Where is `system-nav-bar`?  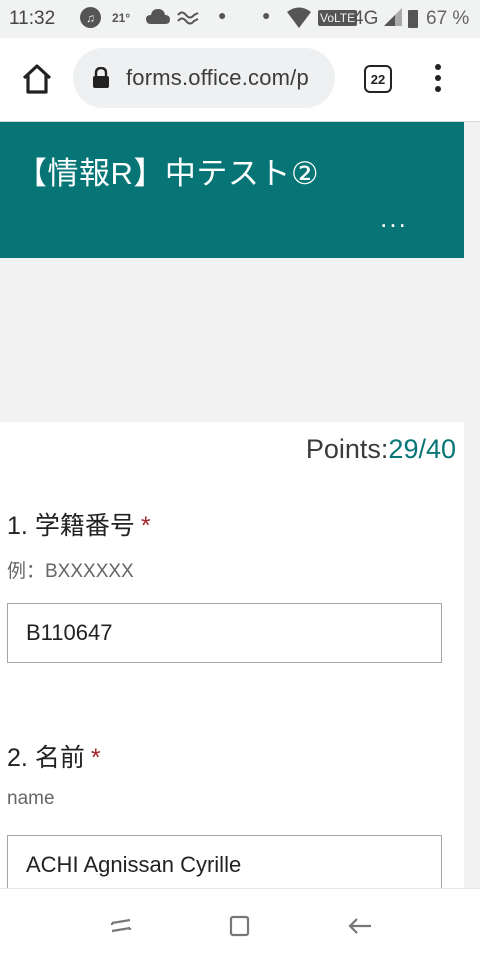
system-nav-bar is located at coordinates (240, 924).